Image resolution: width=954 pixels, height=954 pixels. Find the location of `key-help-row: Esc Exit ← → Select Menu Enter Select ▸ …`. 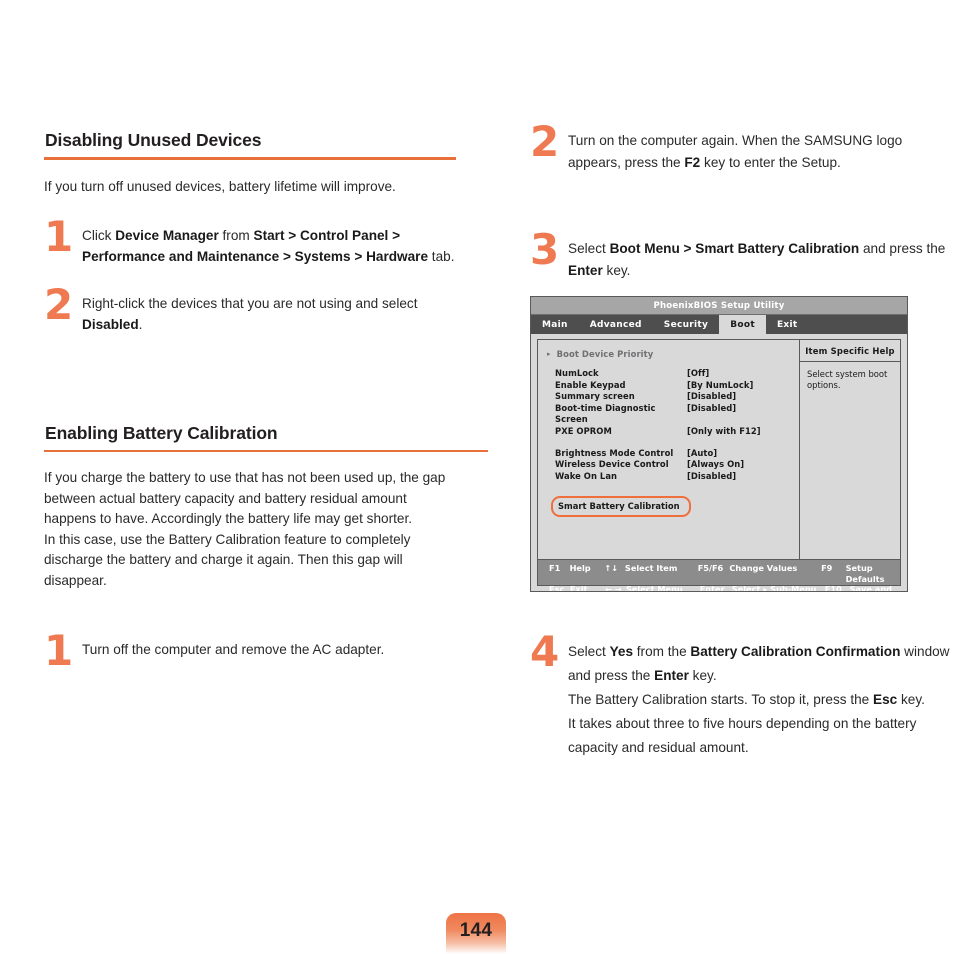

key-help-row: Esc Exit ← → Select Menu Enter Select ▸ … is located at coordinates (719, 588).